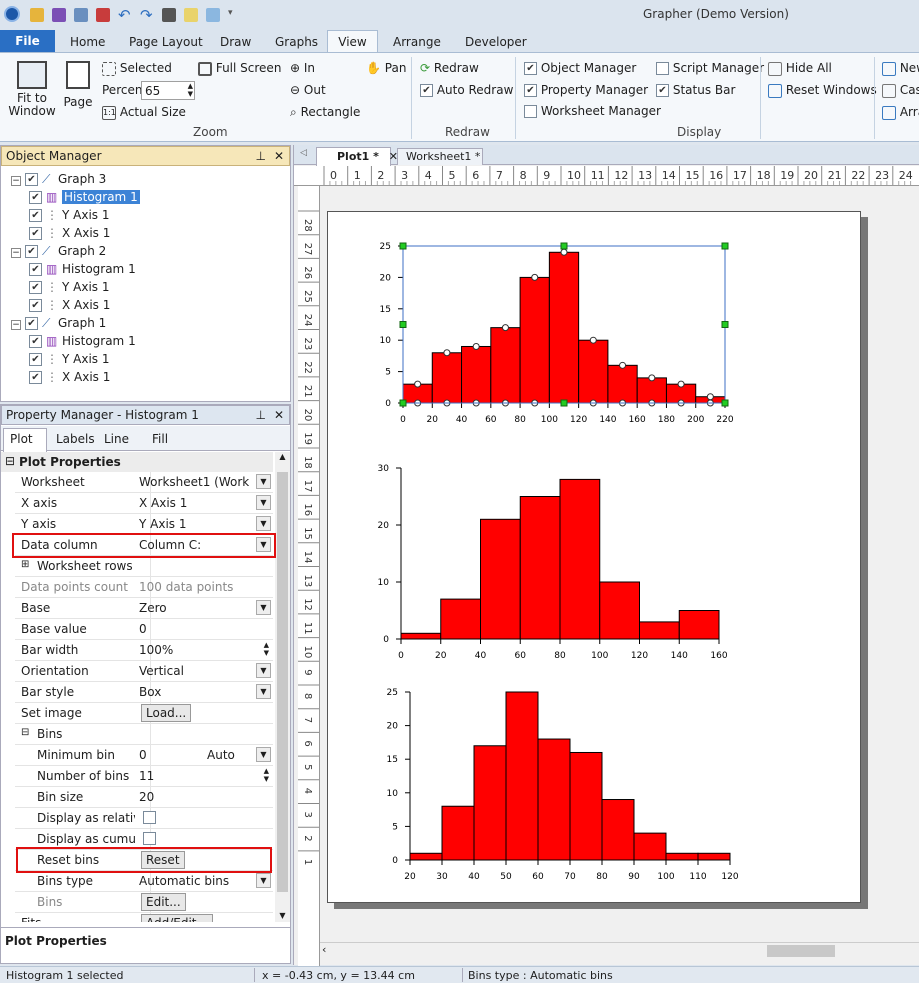  What do you see at coordinates (213, 15) in the screenshot?
I see `new-worksheet-icon` at bounding box center [213, 15].